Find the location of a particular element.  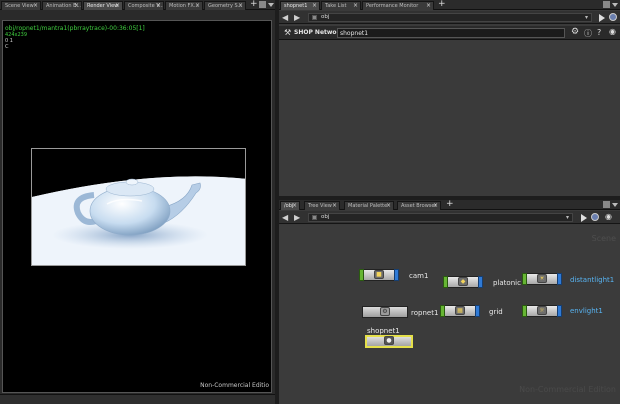

tab-render-view: Render View × is located at coordinates (103, 5).